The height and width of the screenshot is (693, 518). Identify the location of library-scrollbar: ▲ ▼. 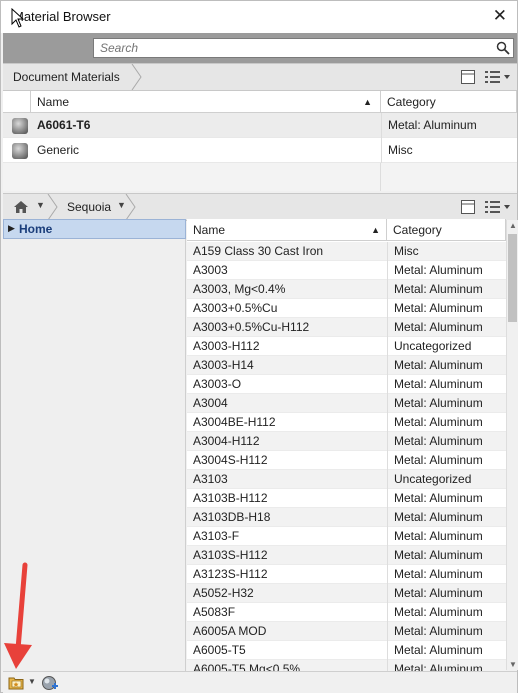
(512, 445).